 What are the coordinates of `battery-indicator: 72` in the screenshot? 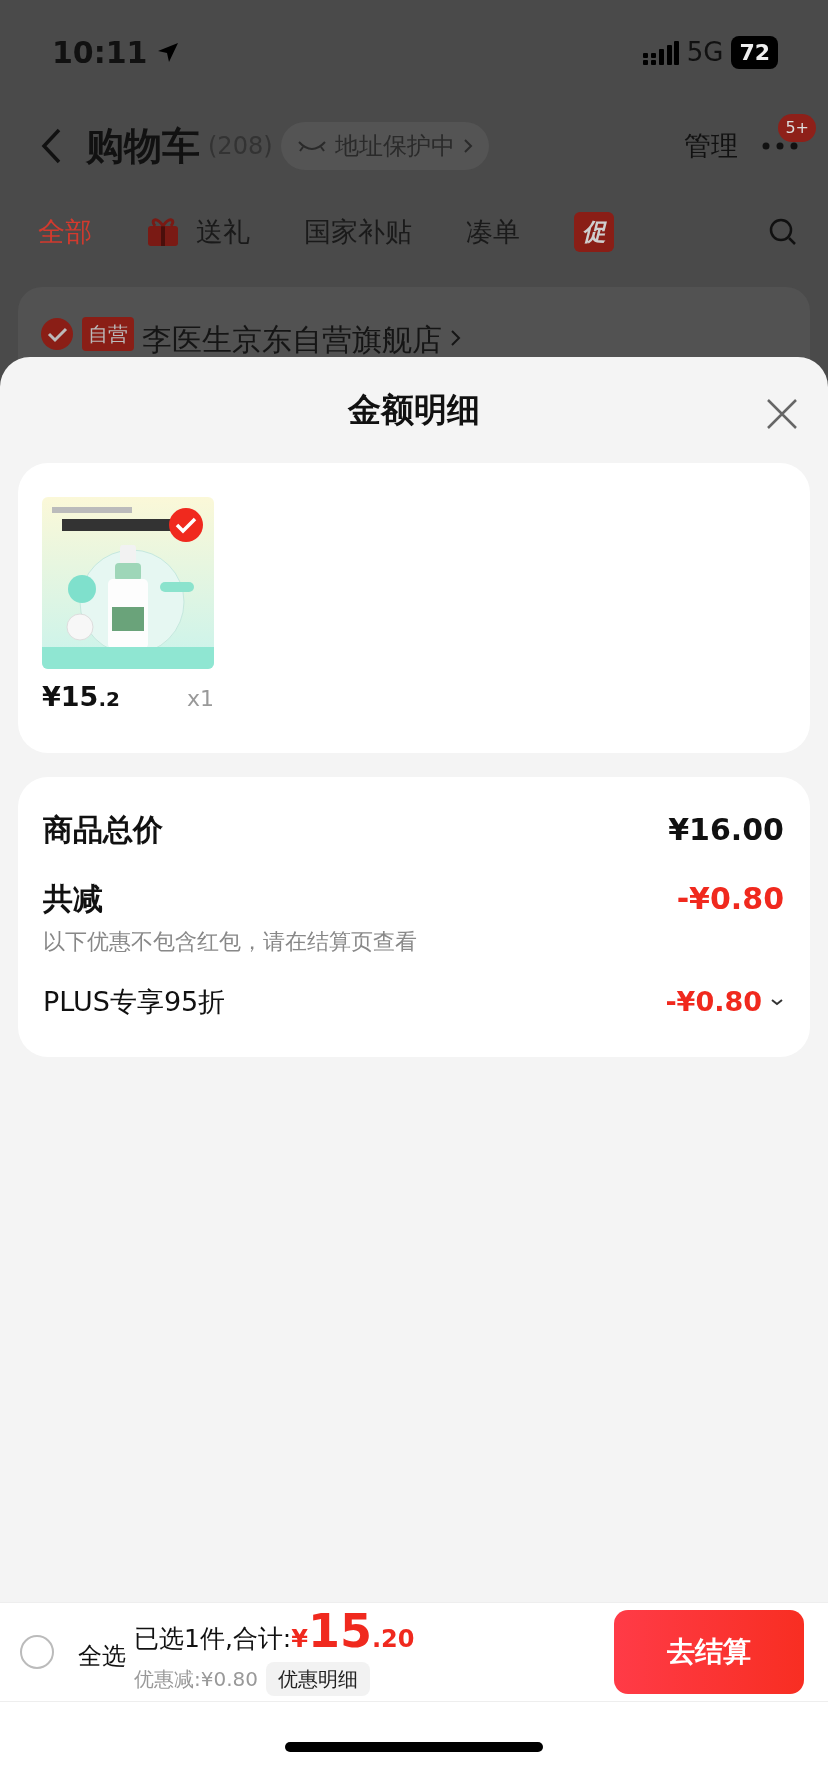 It's located at (754, 52).